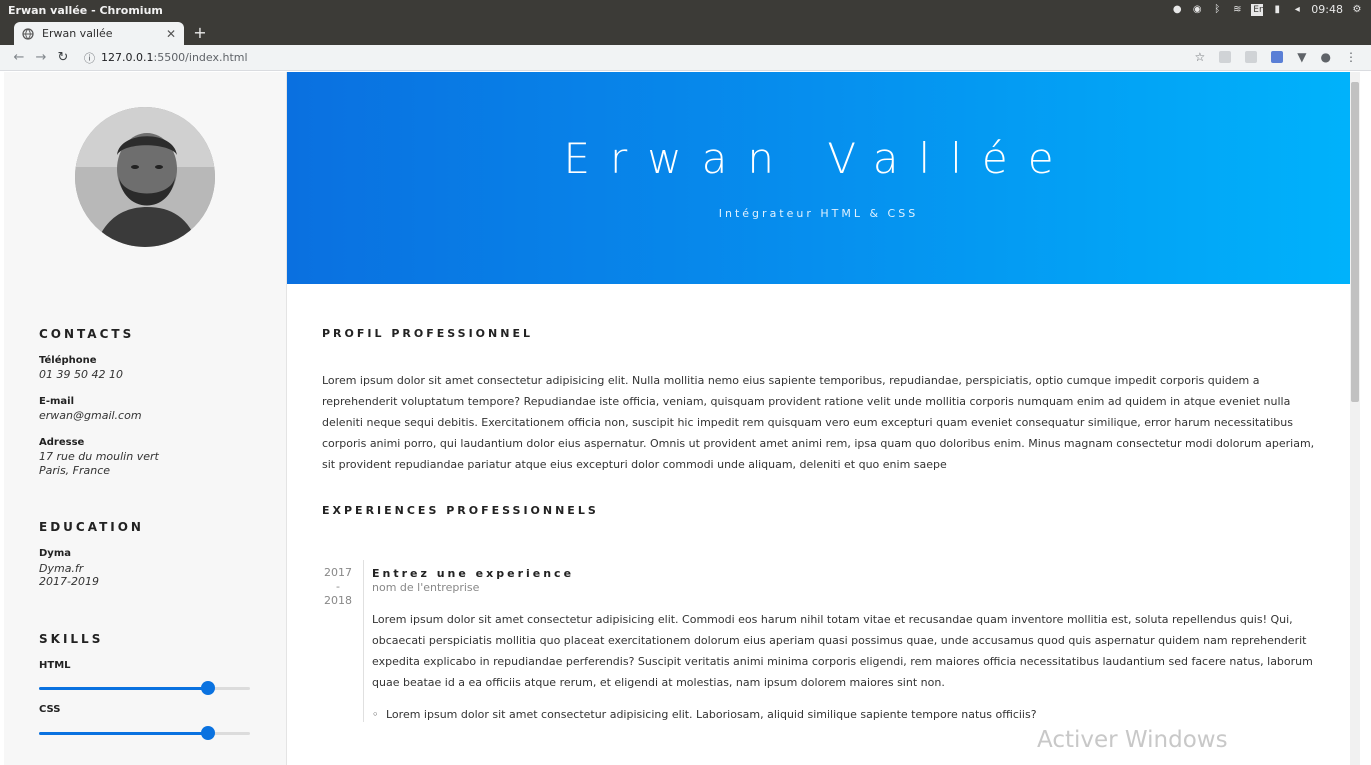 The height and width of the screenshot is (765, 1371). I want to click on keyboard-language: En, so click(1258, 9).